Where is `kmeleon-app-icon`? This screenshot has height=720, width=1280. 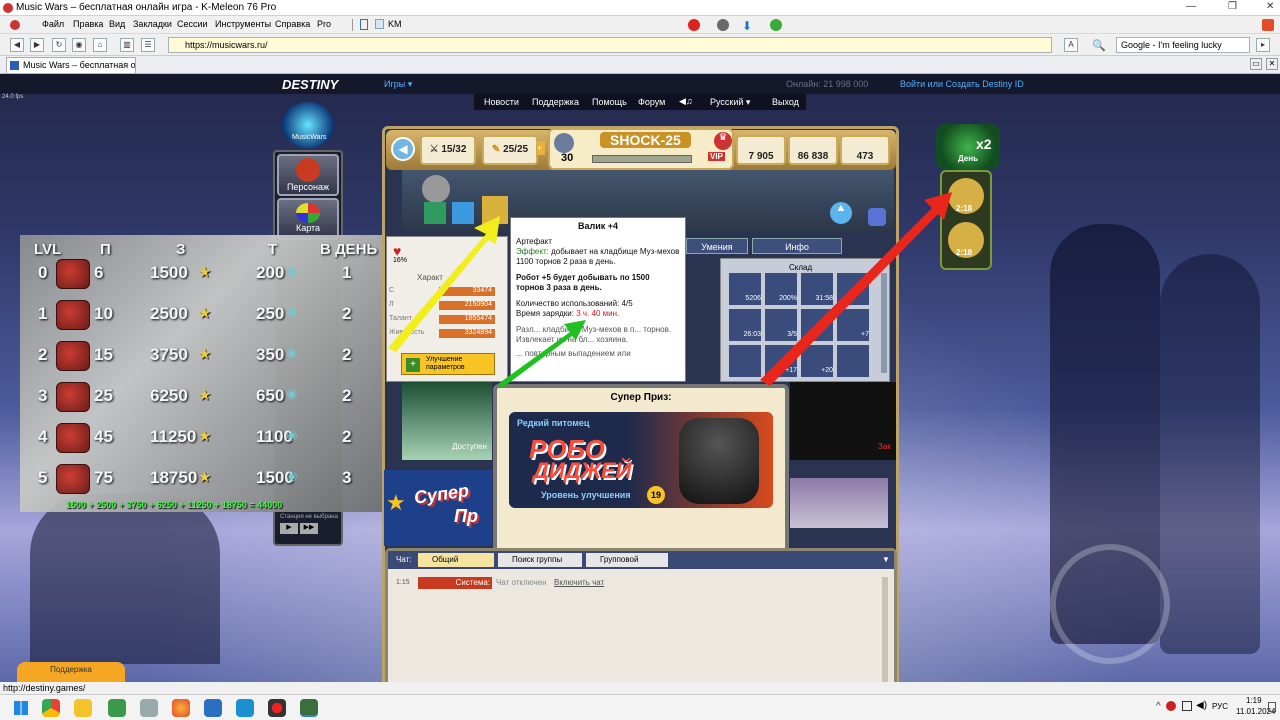 kmeleon-app-icon is located at coordinates (8, 8).